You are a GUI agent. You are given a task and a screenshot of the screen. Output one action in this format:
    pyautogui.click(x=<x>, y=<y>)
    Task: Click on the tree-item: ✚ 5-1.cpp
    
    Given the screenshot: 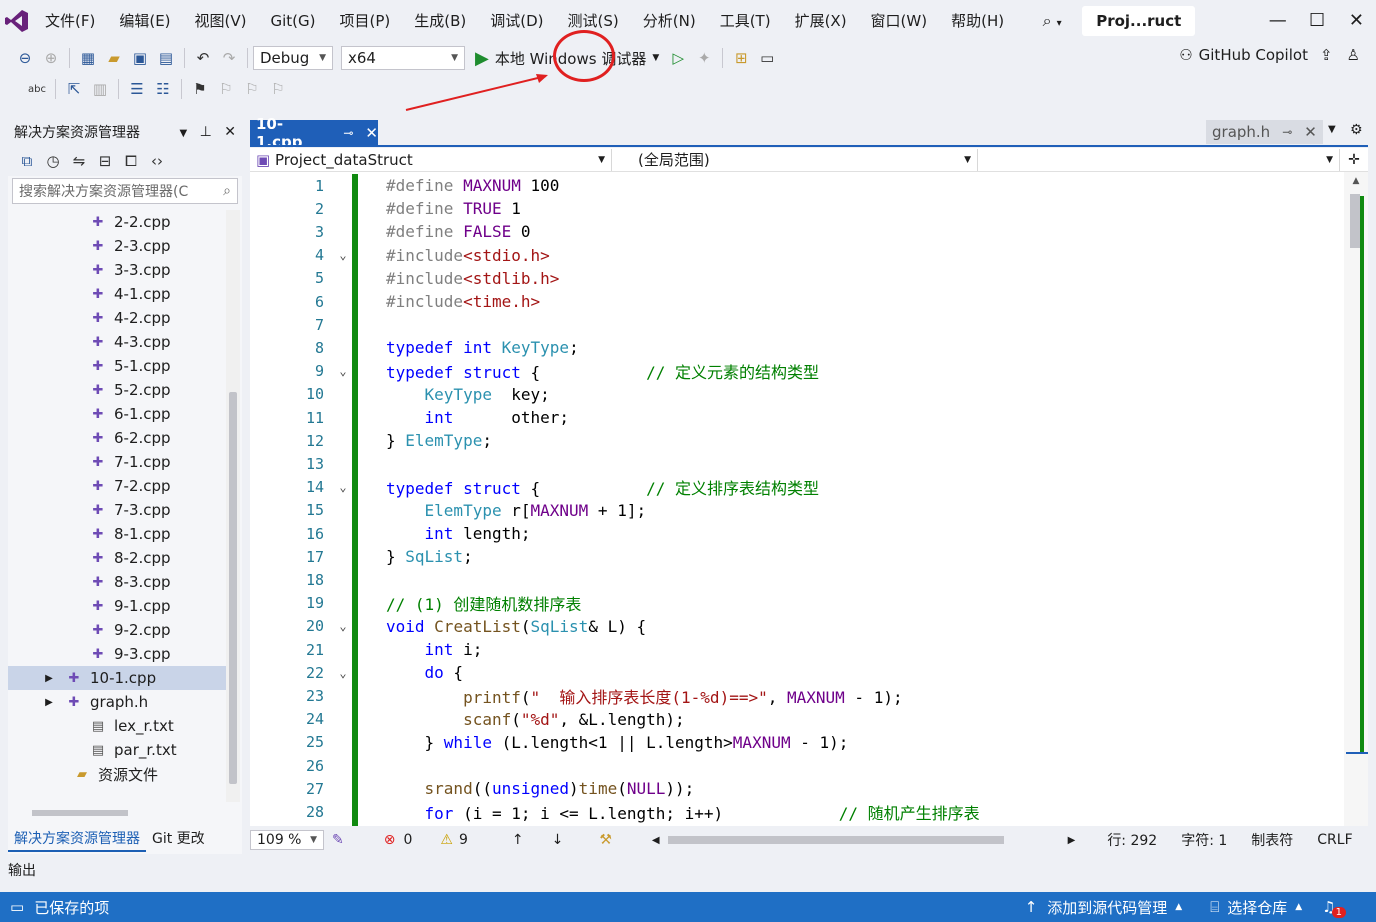 What is the action you would take?
    pyautogui.click(x=117, y=366)
    